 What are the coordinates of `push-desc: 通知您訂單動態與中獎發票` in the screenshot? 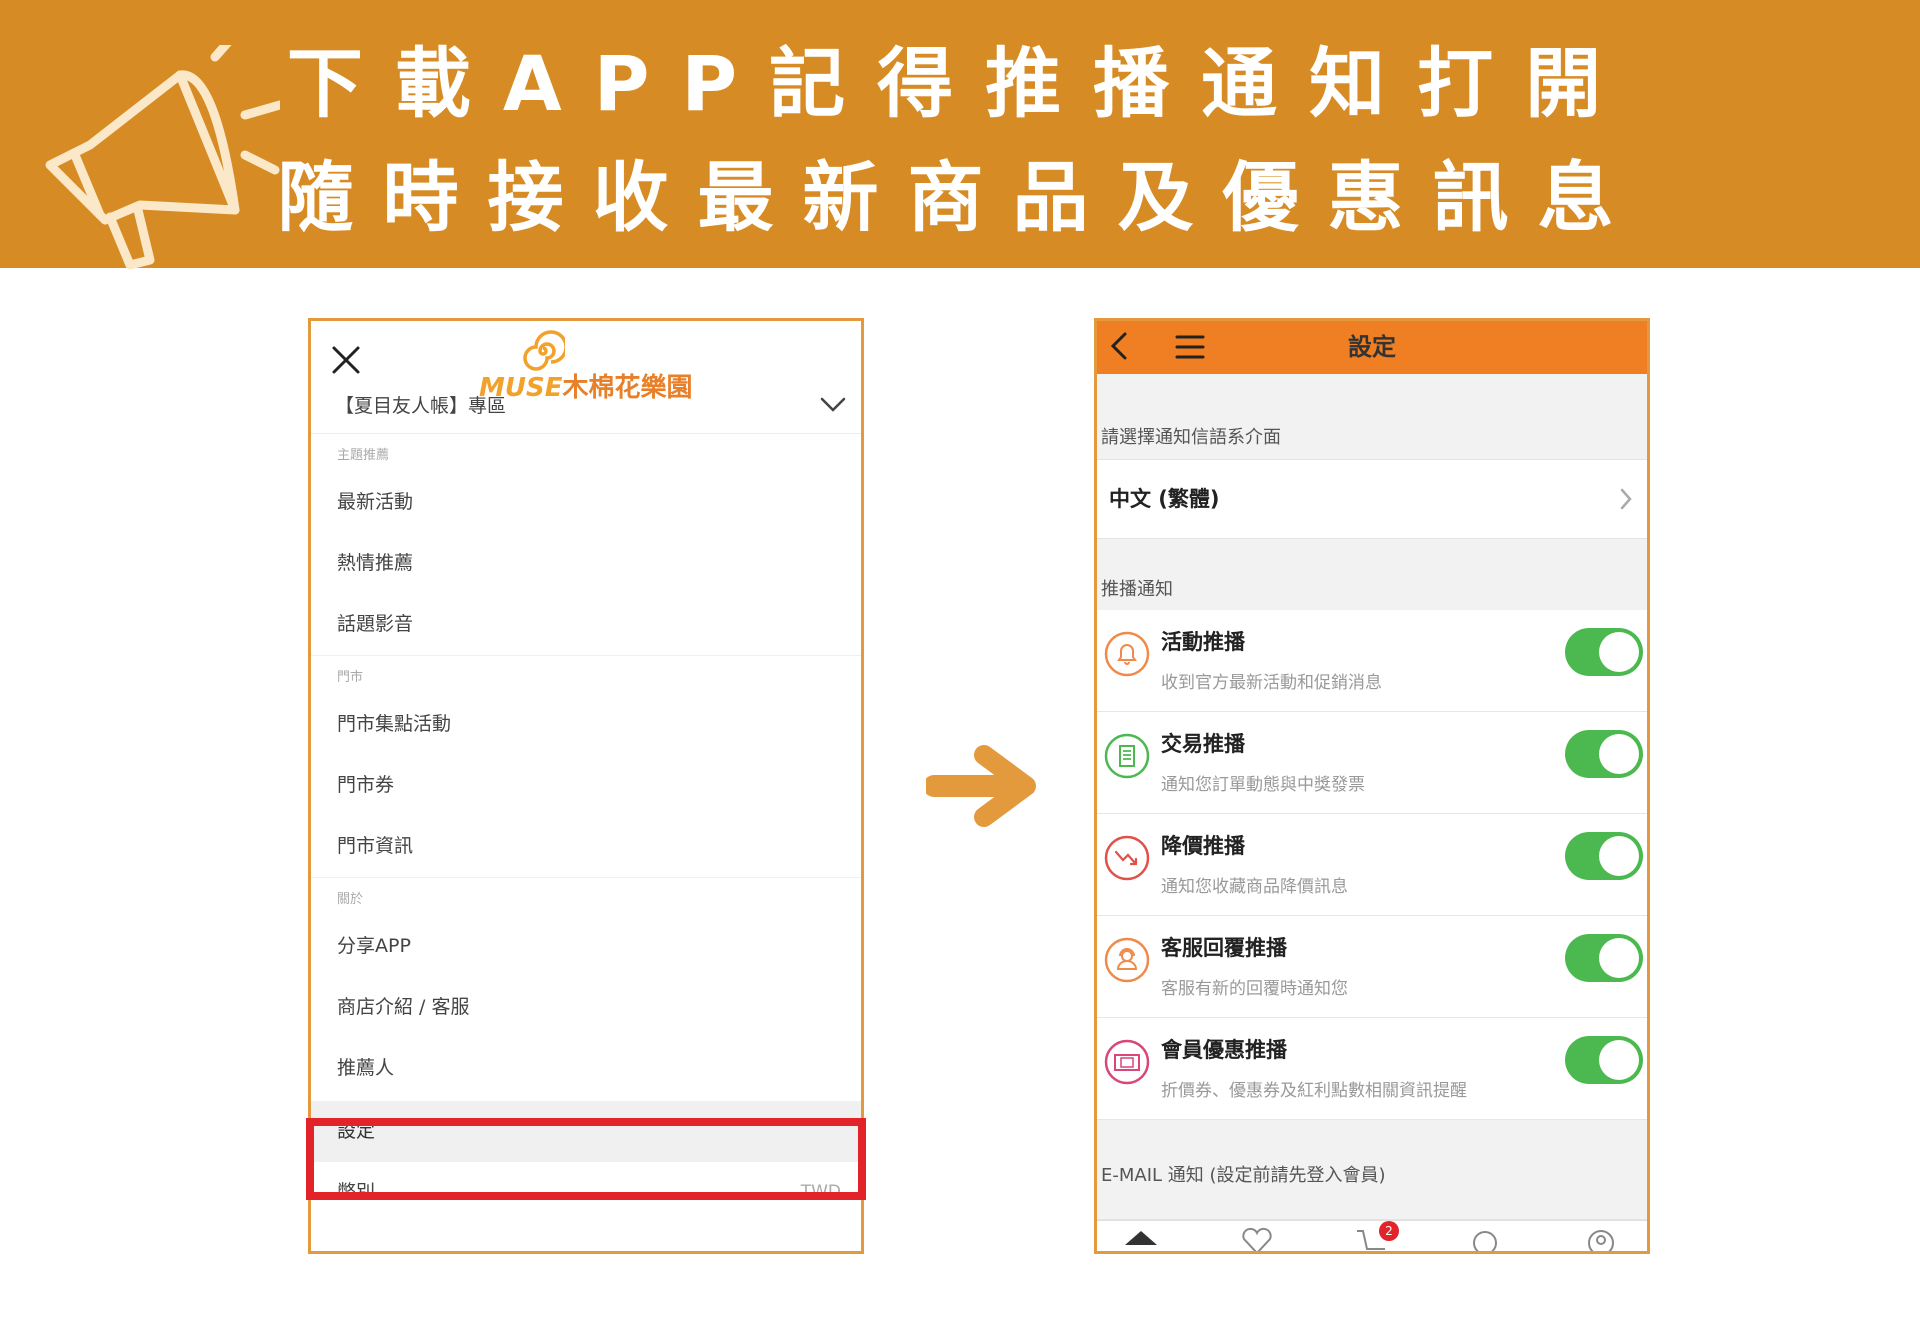 It's located at (1263, 785).